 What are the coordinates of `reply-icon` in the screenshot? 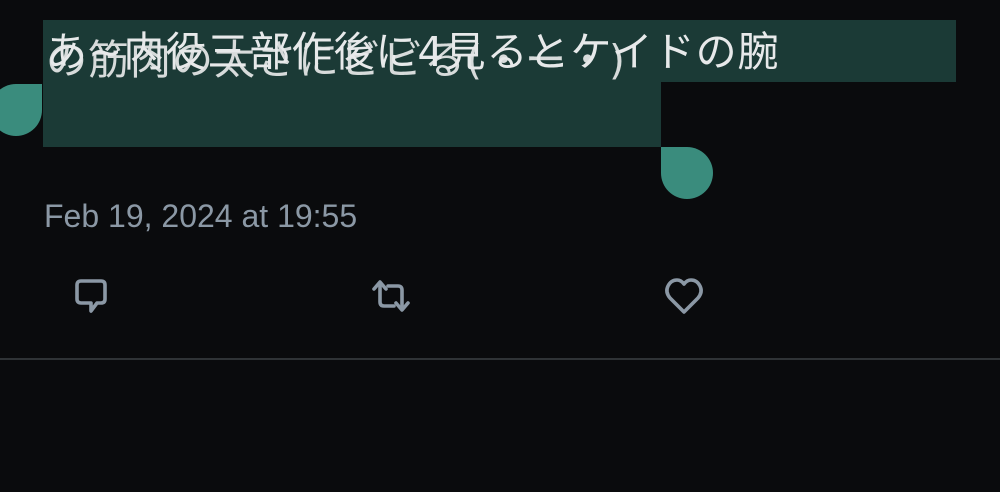 It's located at (91, 296).